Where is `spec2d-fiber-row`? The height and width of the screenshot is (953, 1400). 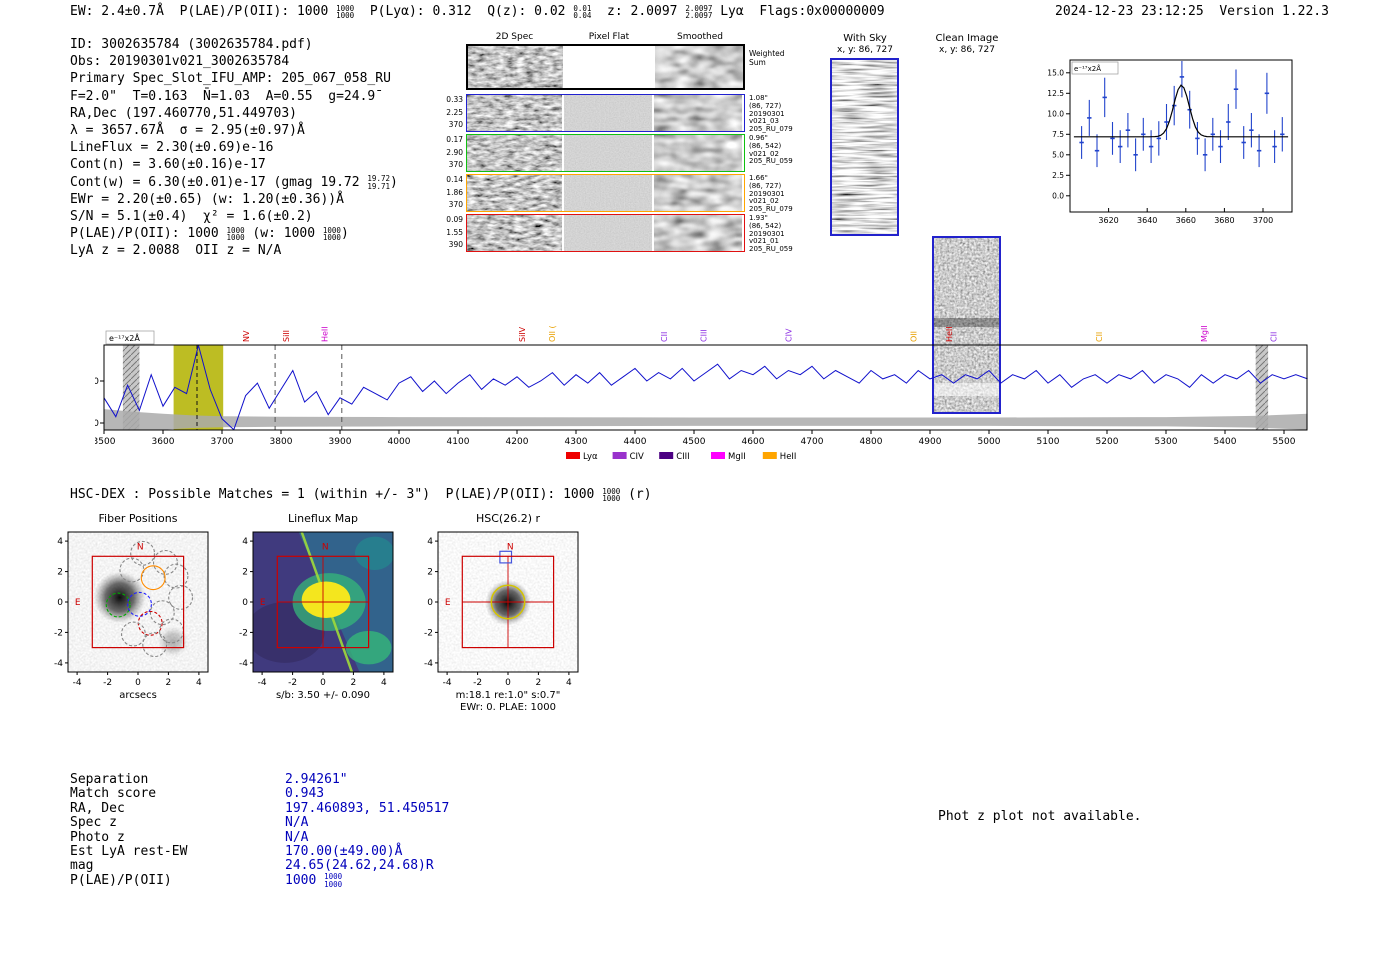
spec2d-fiber-row is located at coordinates (605, 233).